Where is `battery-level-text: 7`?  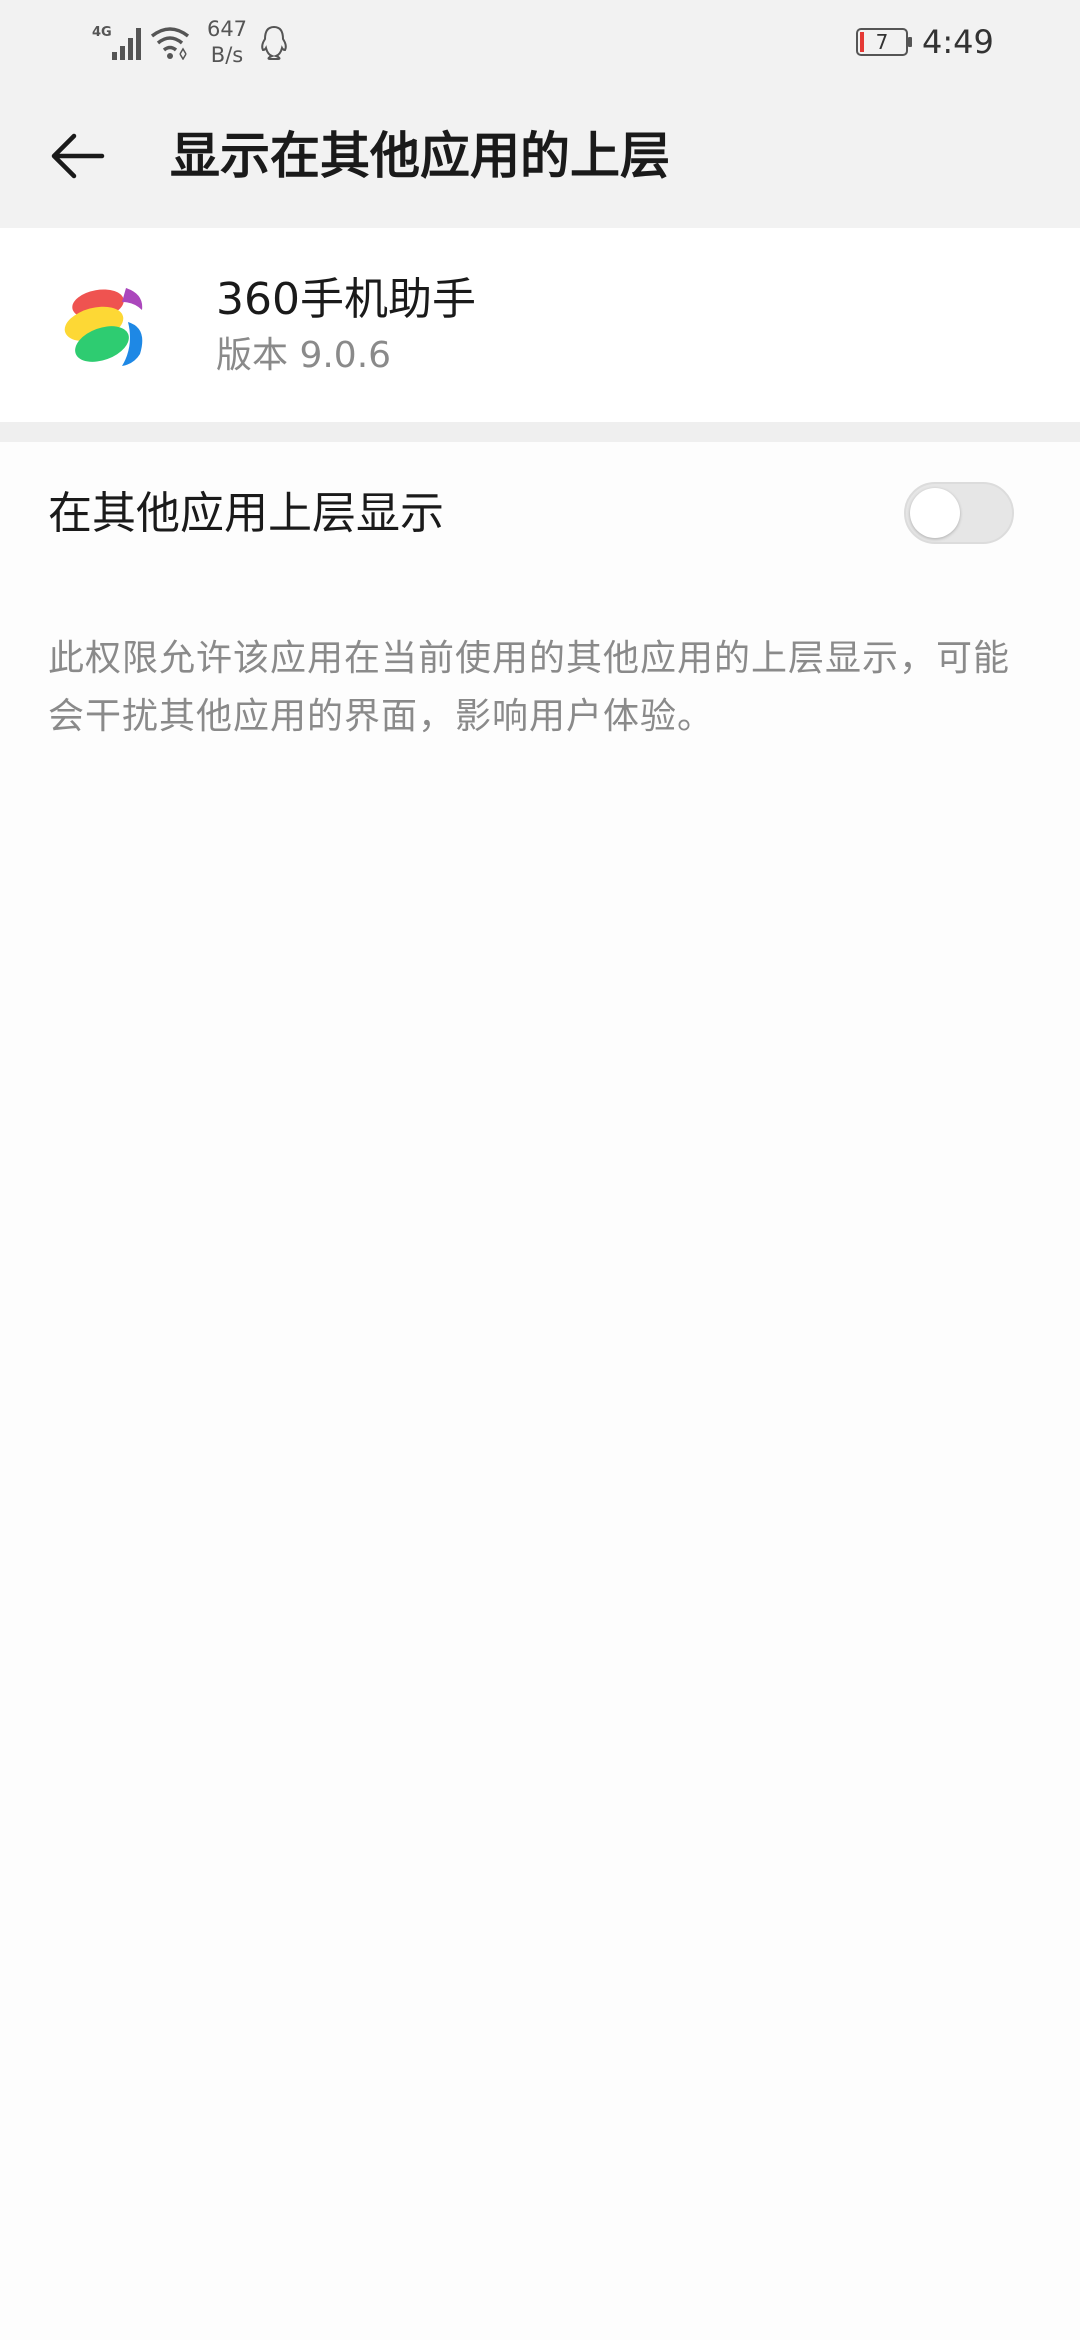 battery-level-text: 7 is located at coordinates (882, 42).